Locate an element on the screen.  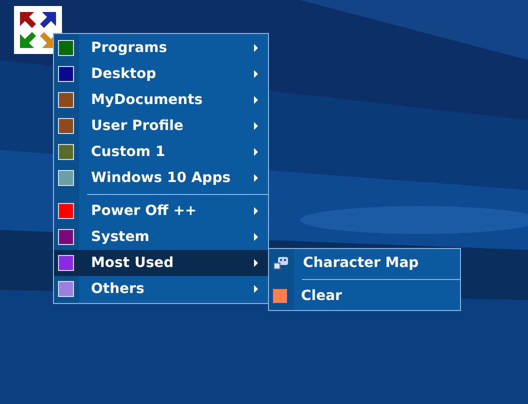
menu-item: System is located at coordinates (161, 237).